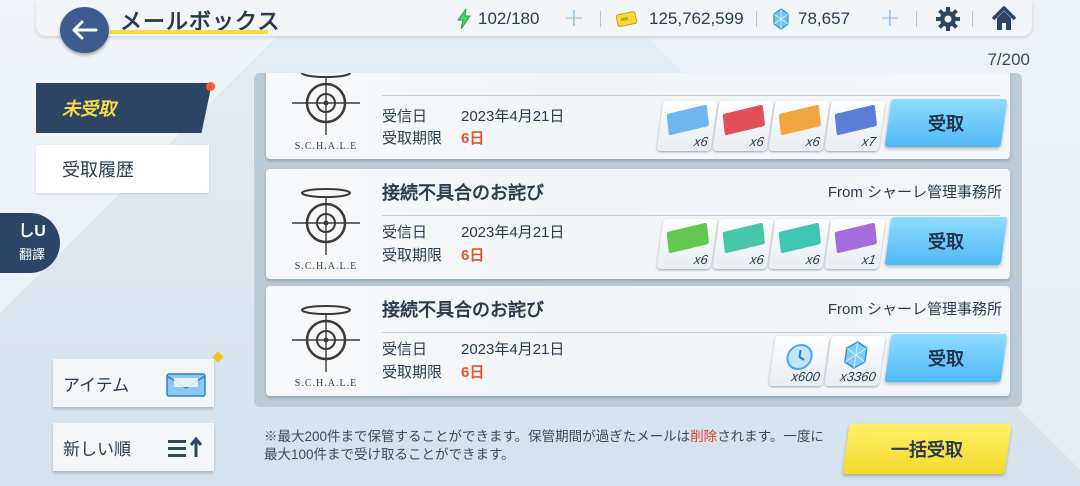 The height and width of the screenshot is (486, 1080). Describe the element at coordinates (97, 449) in the screenshot. I see `sort-order-label: 新しい順` at that location.